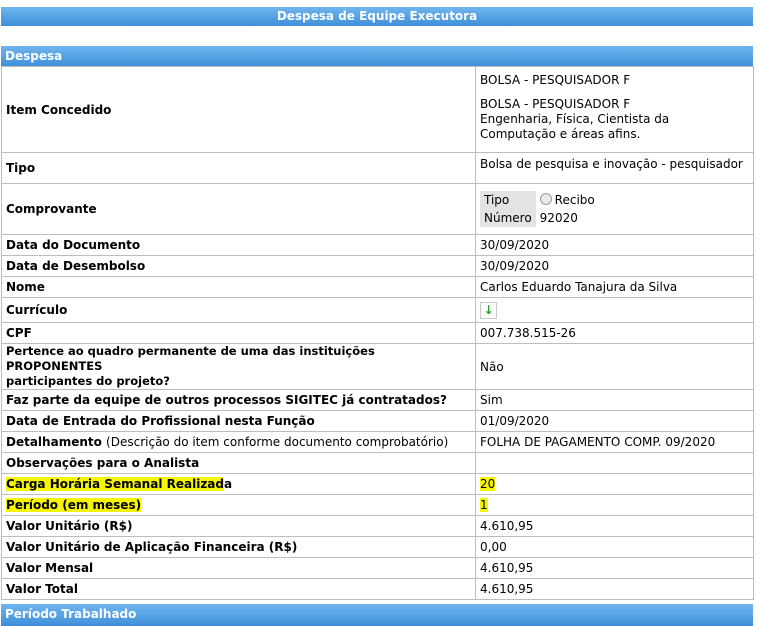  Describe the element at coordinates (238, 589) in the screenshot. I see `valor-total-label: Valor Total` at that location.